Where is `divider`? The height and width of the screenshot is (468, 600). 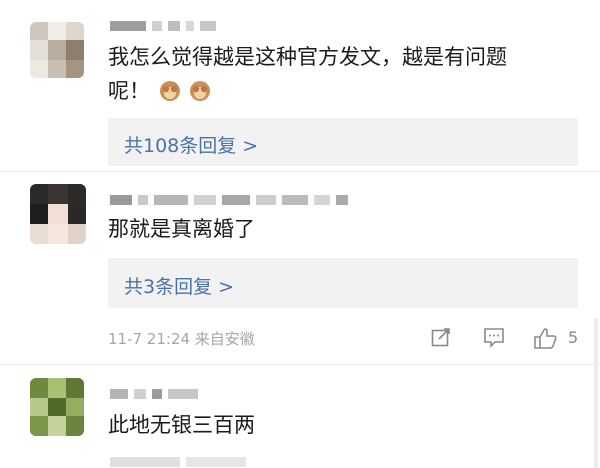
divider is located at coordinates (300, 364).